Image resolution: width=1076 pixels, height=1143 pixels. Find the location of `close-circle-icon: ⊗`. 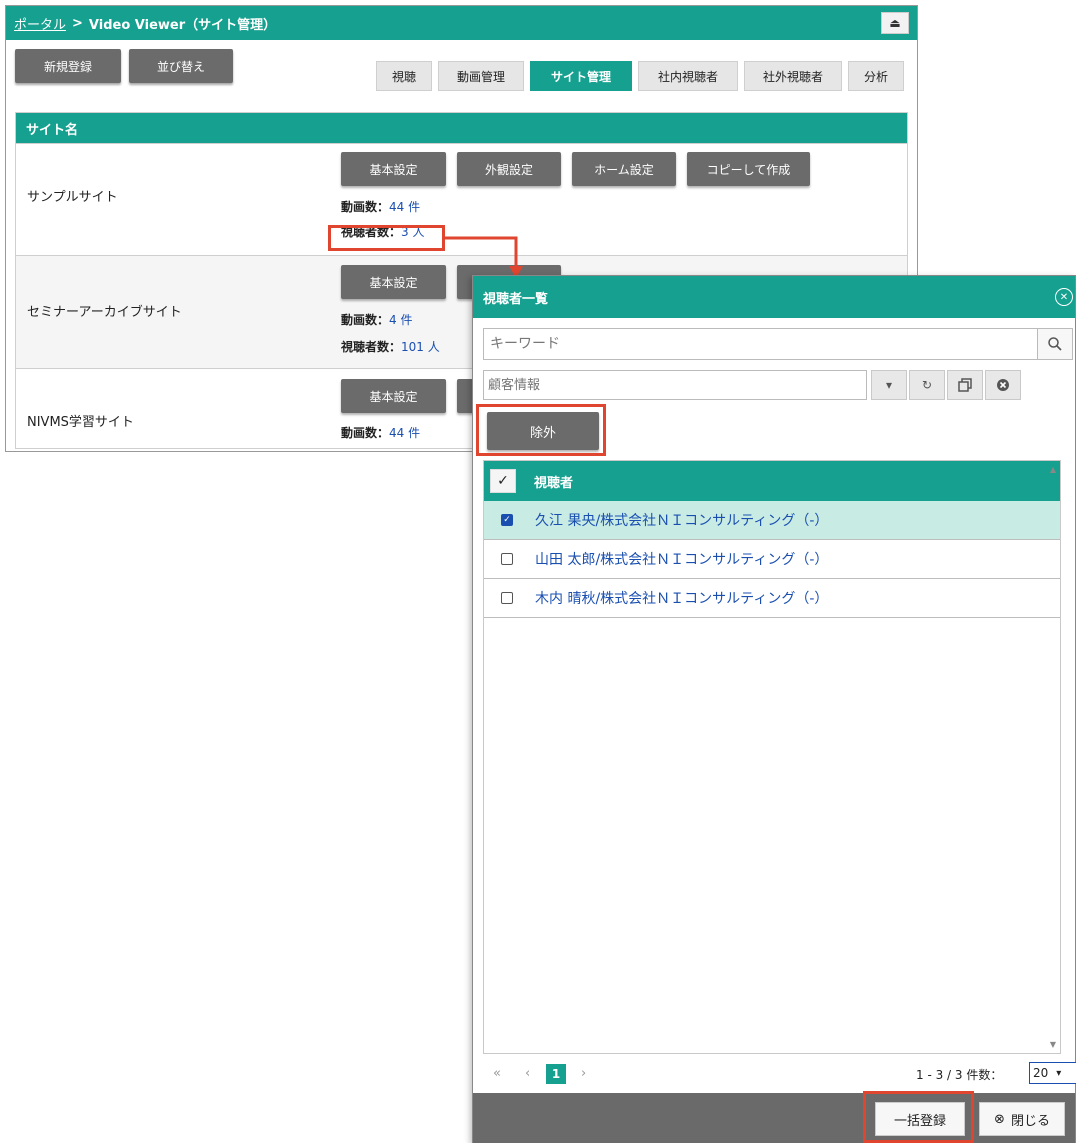

close-circle-icon: ⊗ is located at coordinates (999, 1119).